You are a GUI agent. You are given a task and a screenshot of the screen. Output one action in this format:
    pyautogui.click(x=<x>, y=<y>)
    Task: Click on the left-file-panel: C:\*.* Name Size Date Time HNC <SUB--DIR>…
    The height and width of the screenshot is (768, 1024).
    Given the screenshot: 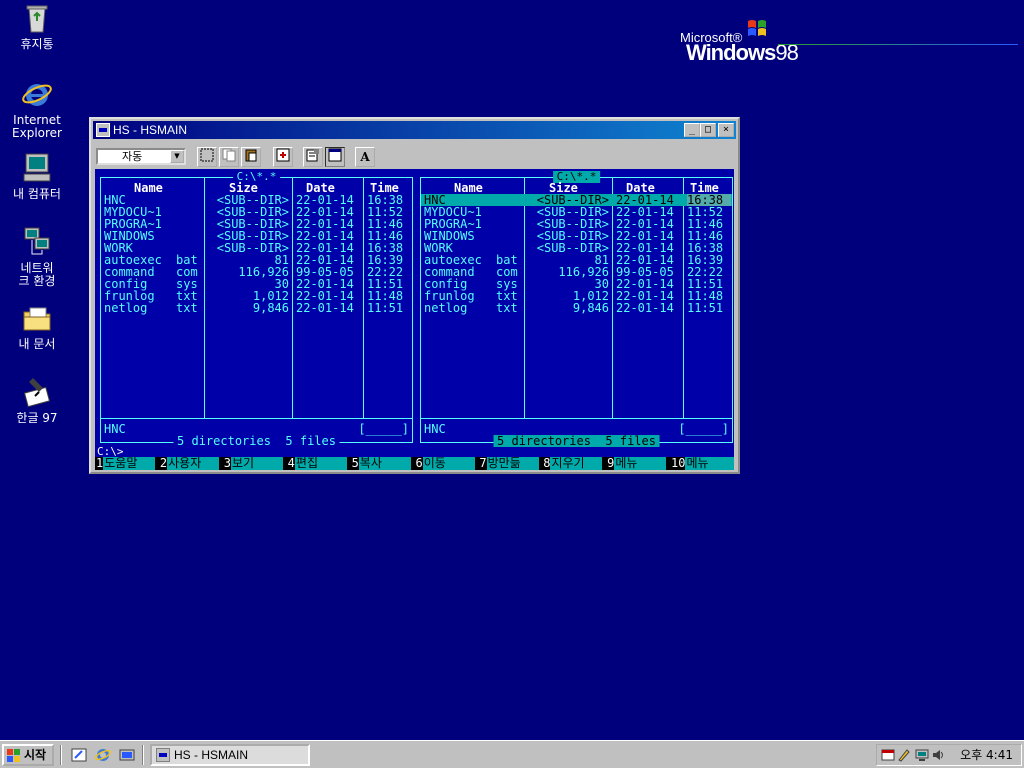 What is the action you would take?
    pyautogui.click(x=256, y=309)
    